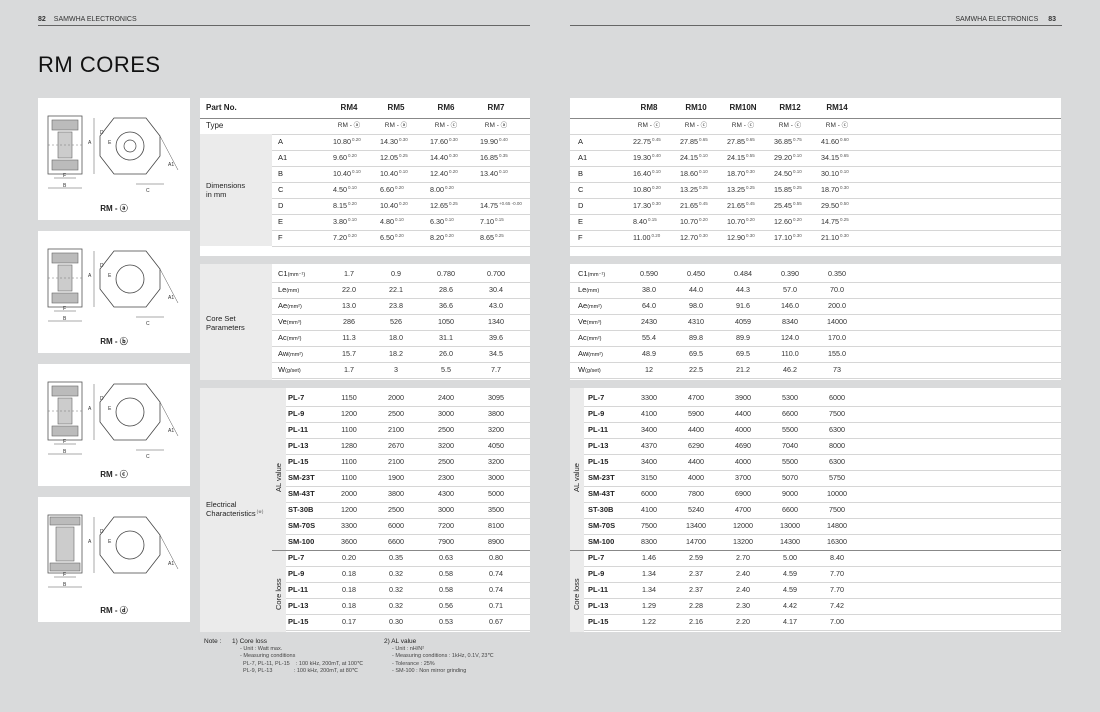 This screenshot has height=712, width=1100. Describe the element at coordinates (696, 573) in the screenshot. I see `loss-value: 2.37` at that location.